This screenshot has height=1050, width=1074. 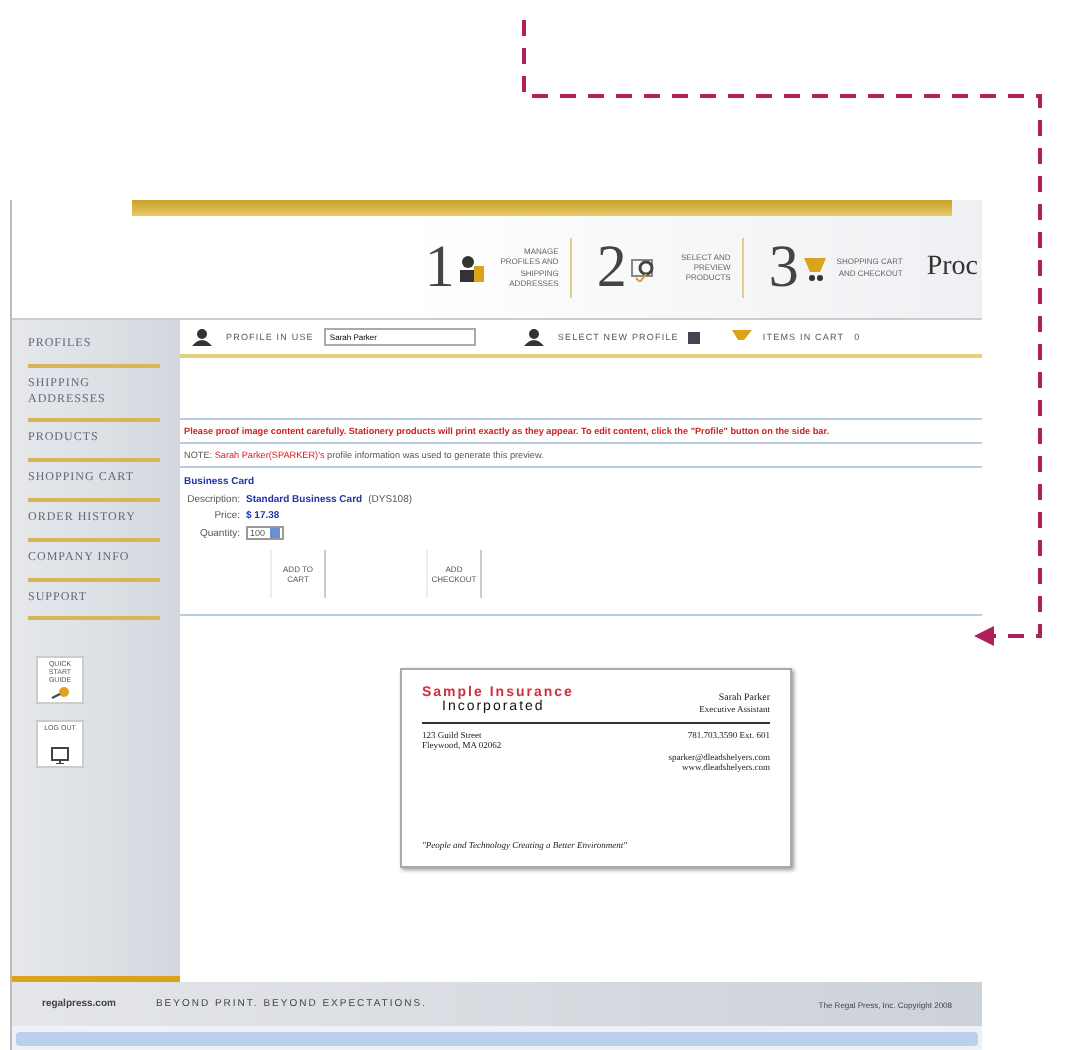 I want to click on monitor-icon, so click(x=60, y=755).